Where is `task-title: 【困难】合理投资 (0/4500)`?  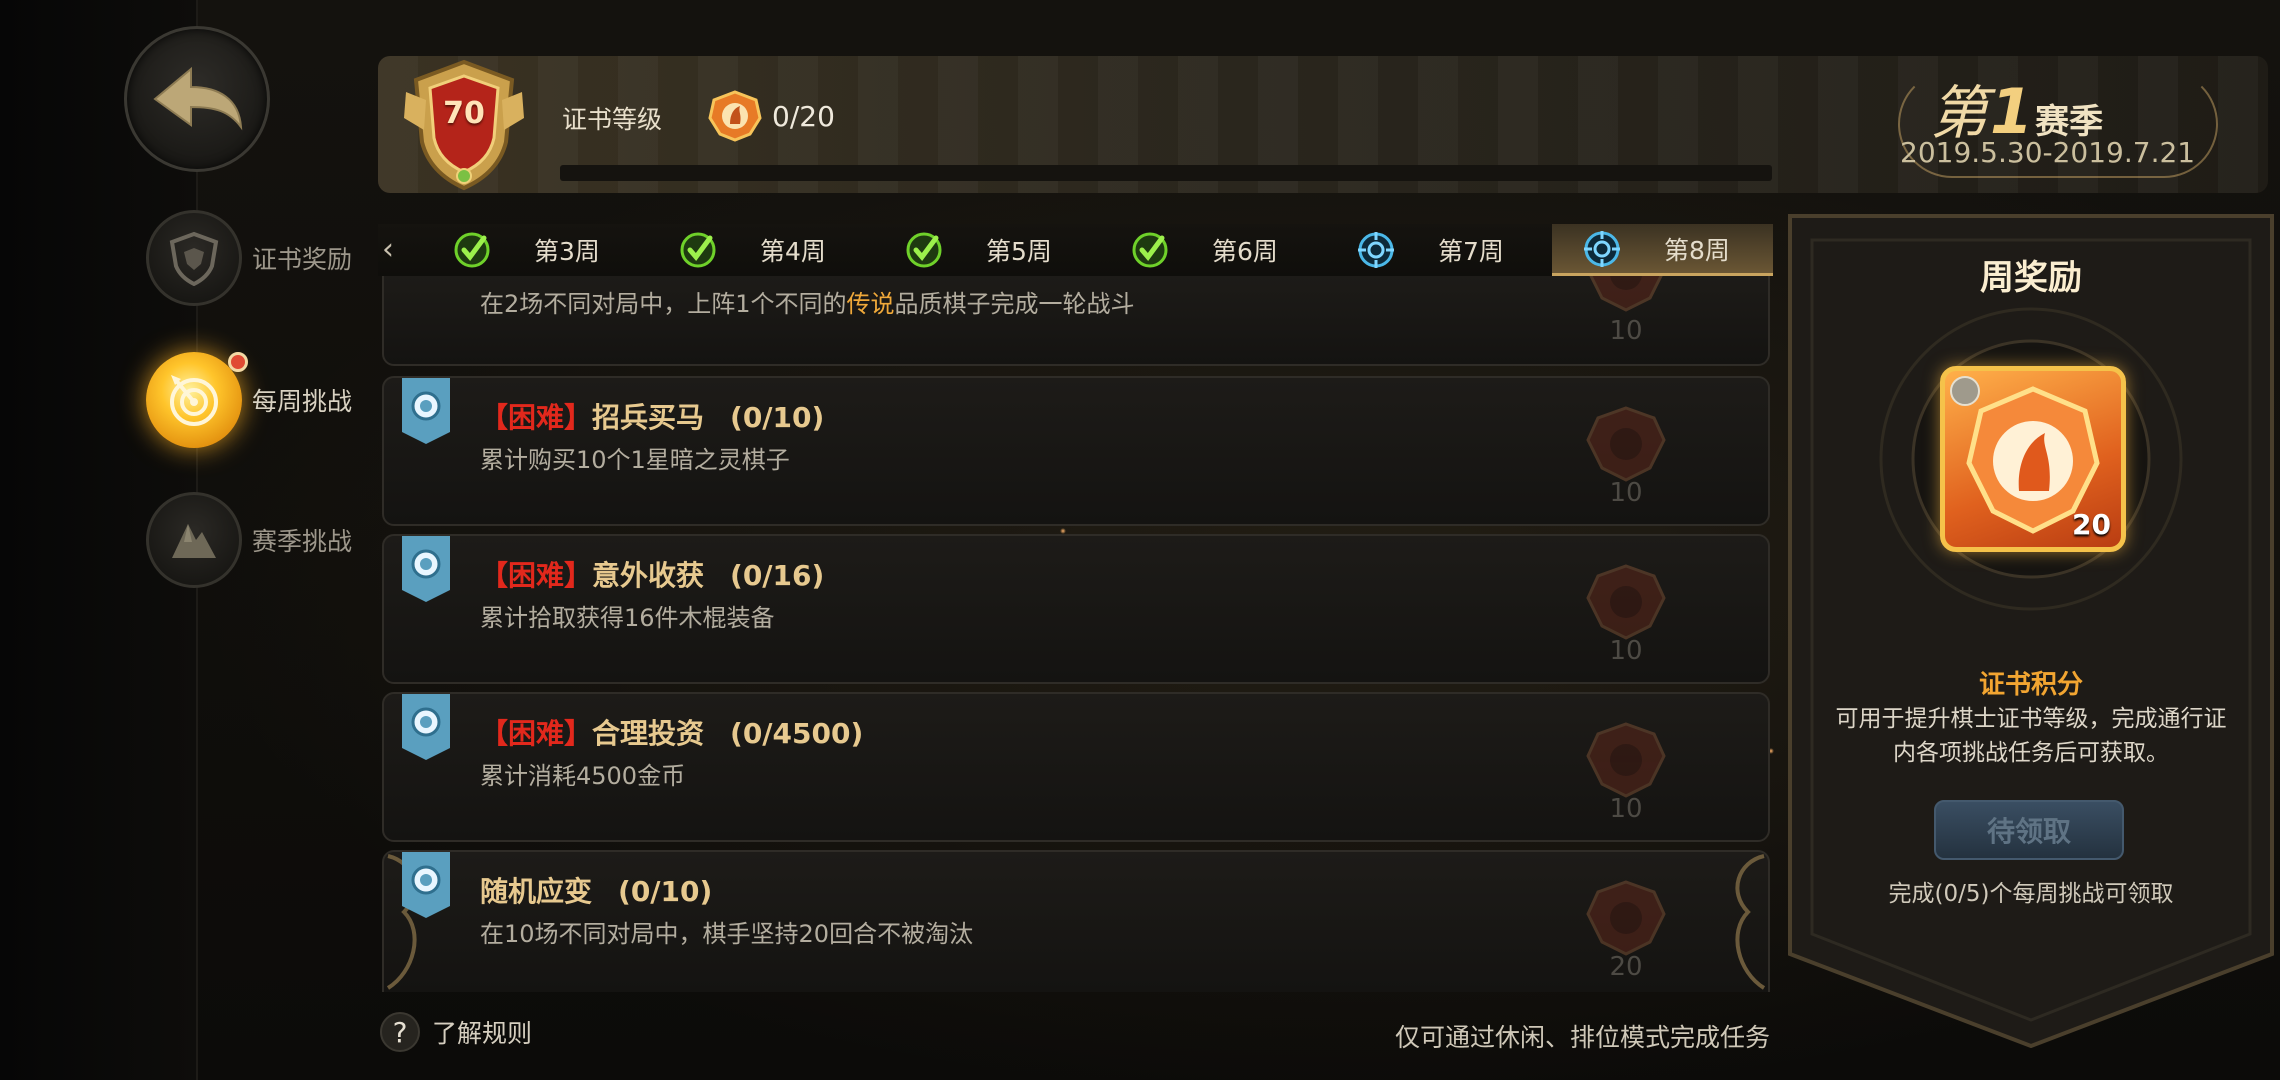
task-title: 【困难】合理投资 (0/4500) is located at coordinates (671, 732).